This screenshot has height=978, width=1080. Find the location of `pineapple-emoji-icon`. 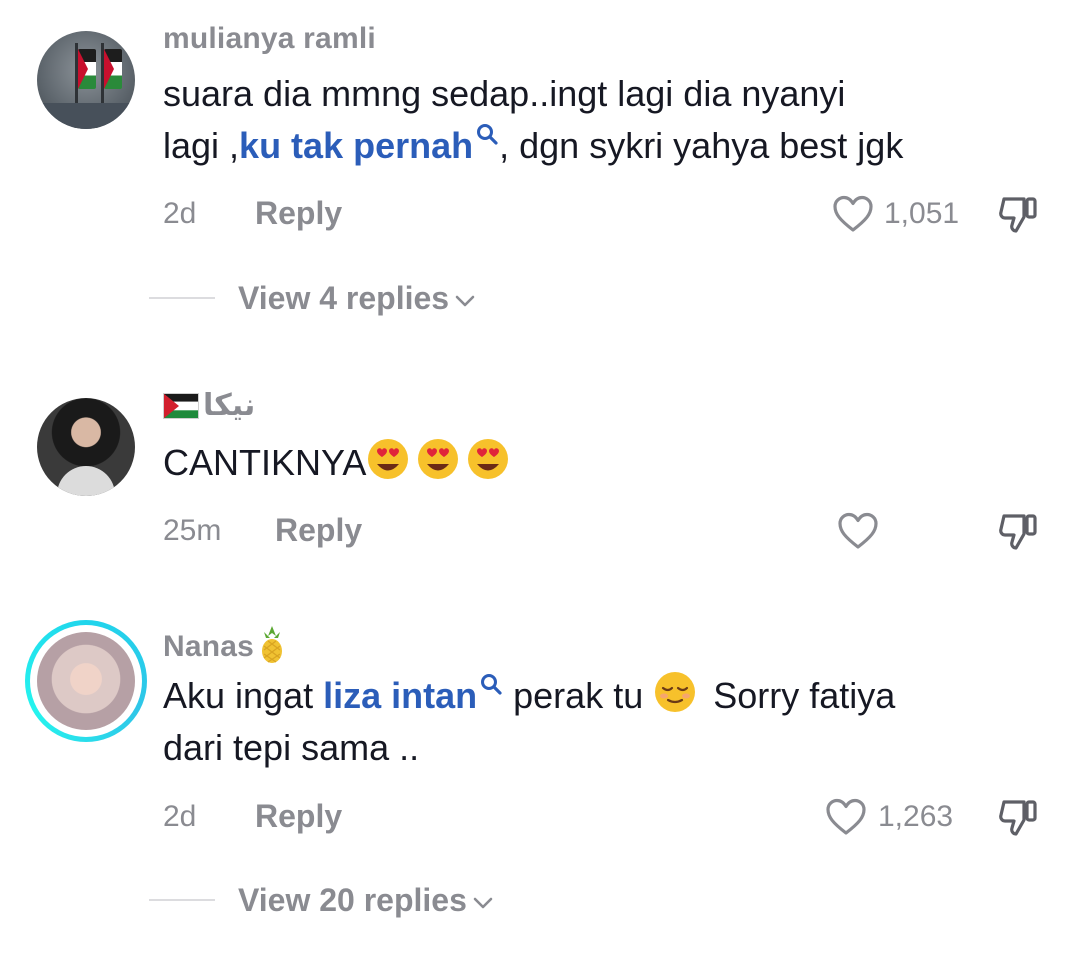

pineapple-emoji-icon is located at coordinates (272, 644).